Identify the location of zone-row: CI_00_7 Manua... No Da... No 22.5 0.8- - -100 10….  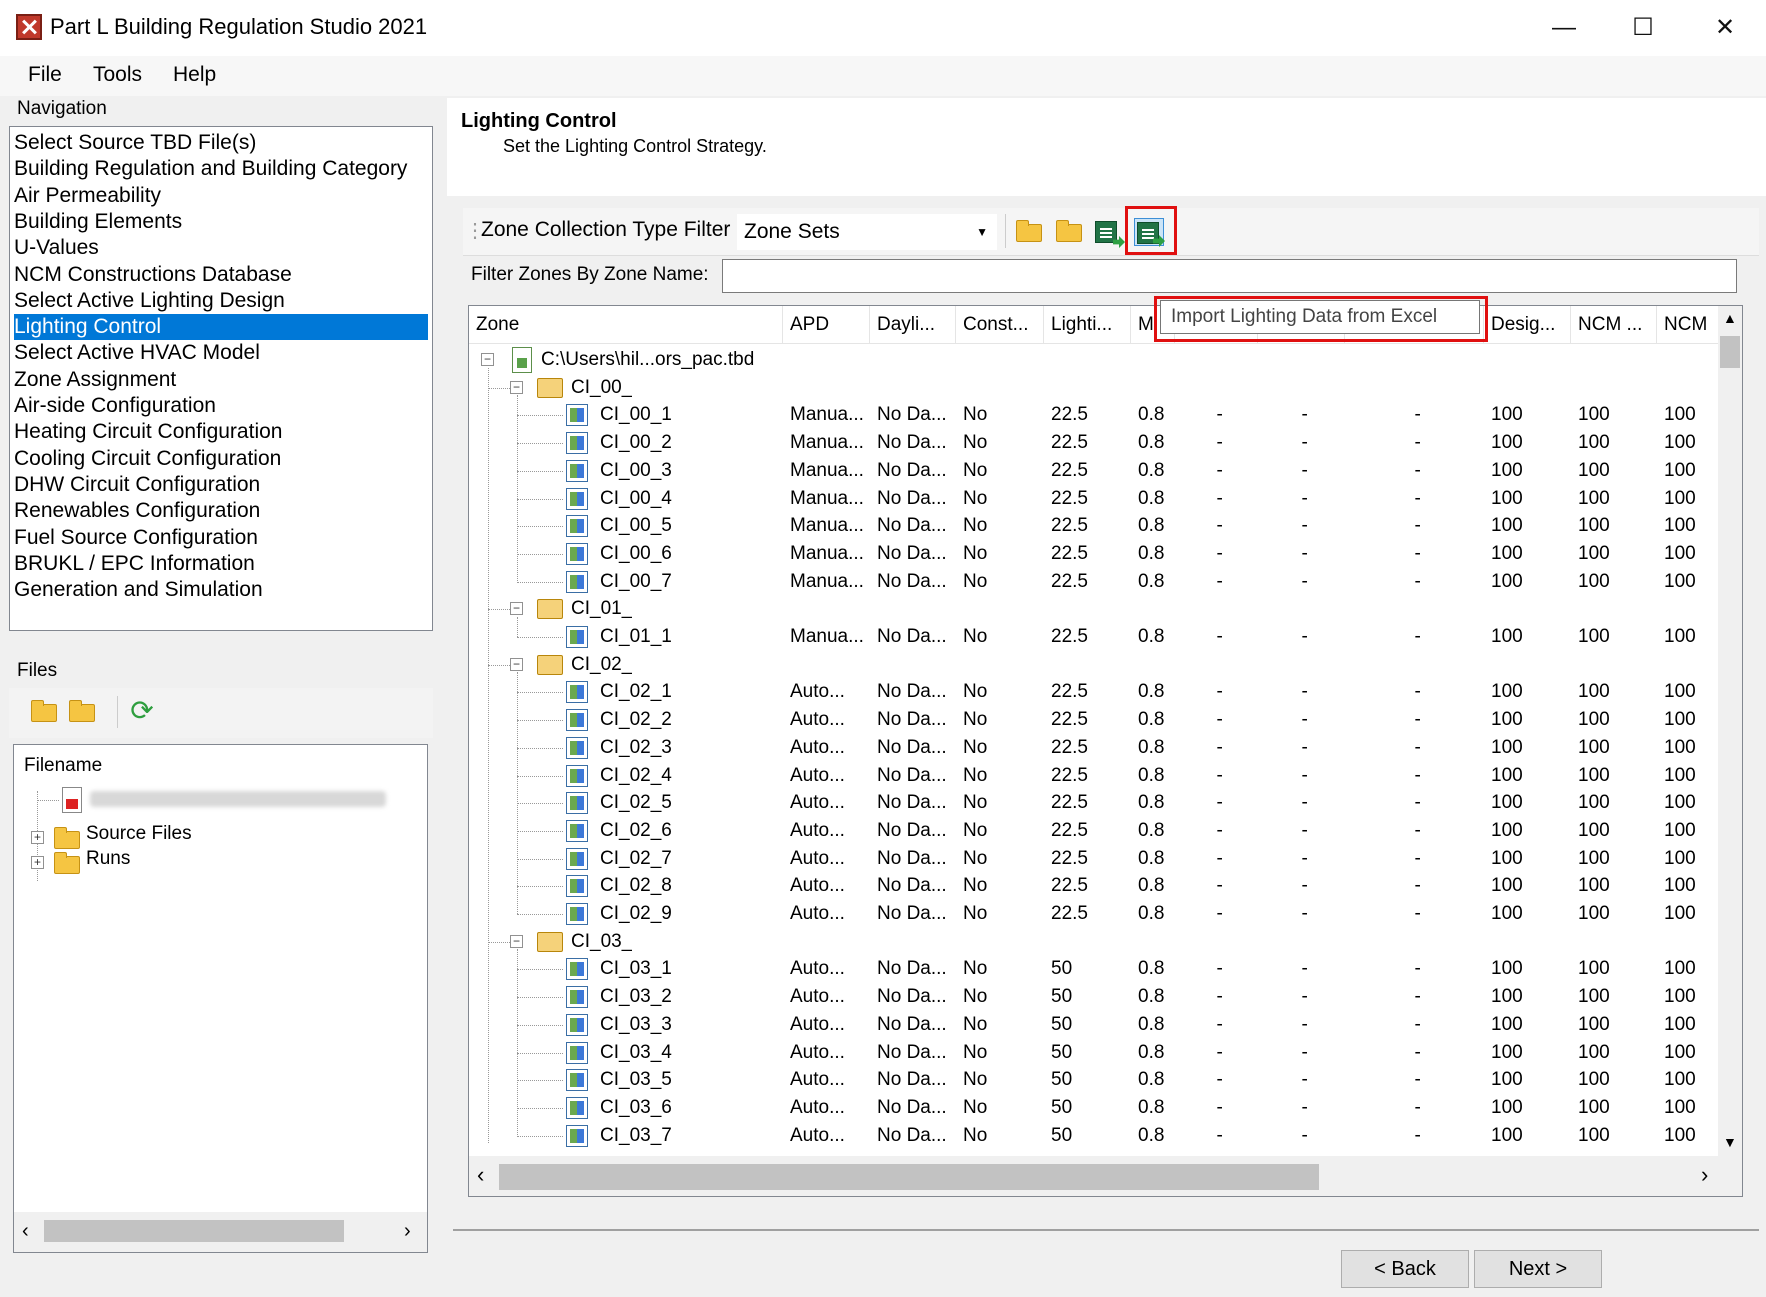
(1094, 582).